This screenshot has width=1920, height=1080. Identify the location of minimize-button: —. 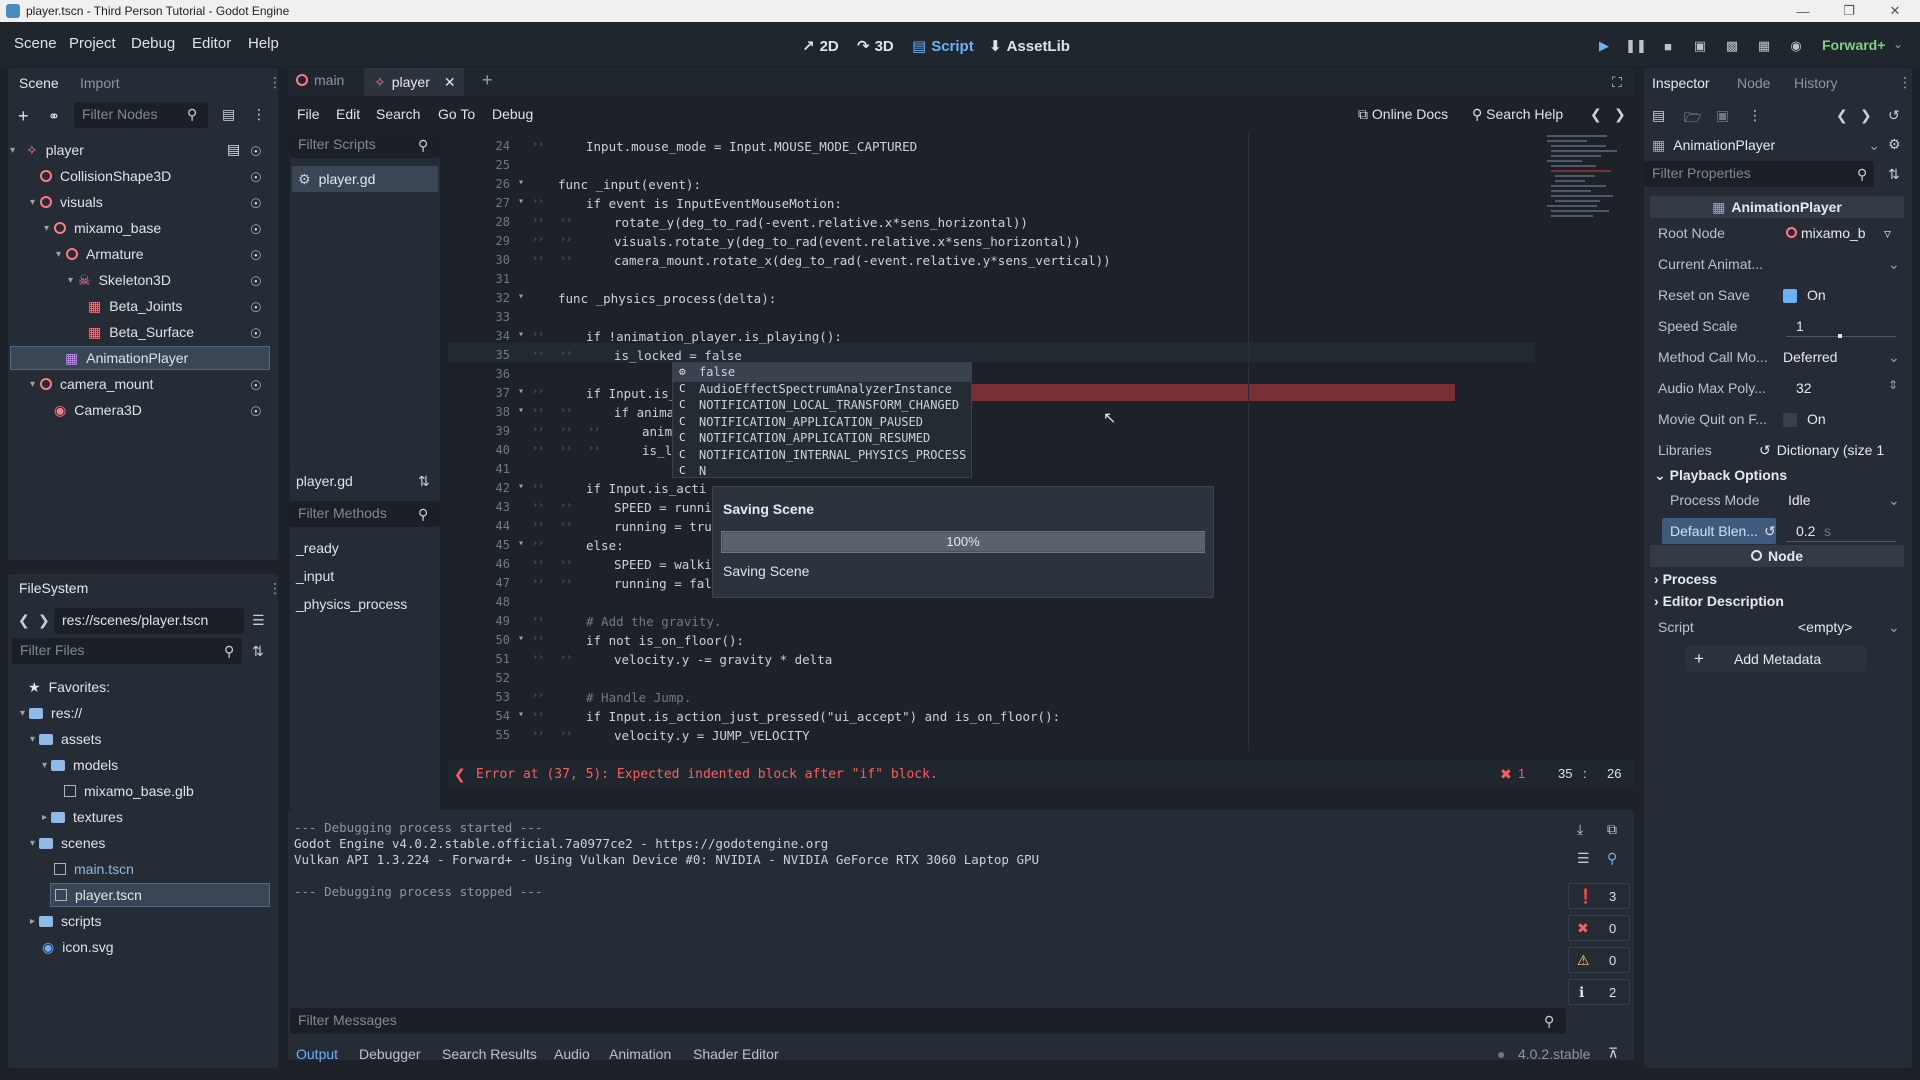
(1803, 11).